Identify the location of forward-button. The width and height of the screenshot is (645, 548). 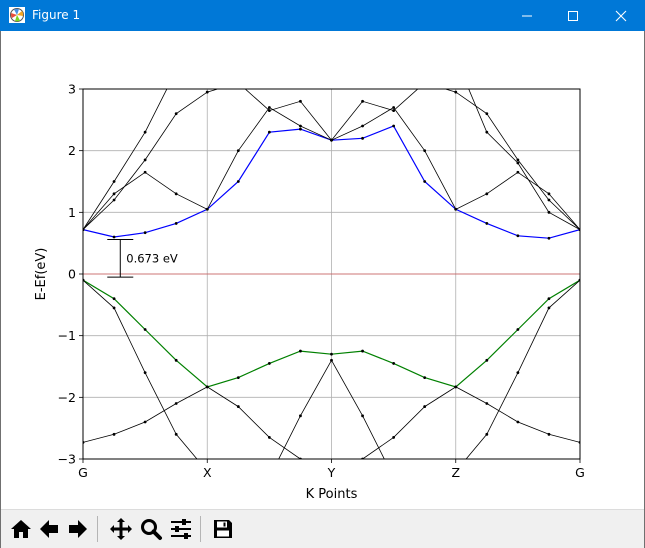
(78, 529).